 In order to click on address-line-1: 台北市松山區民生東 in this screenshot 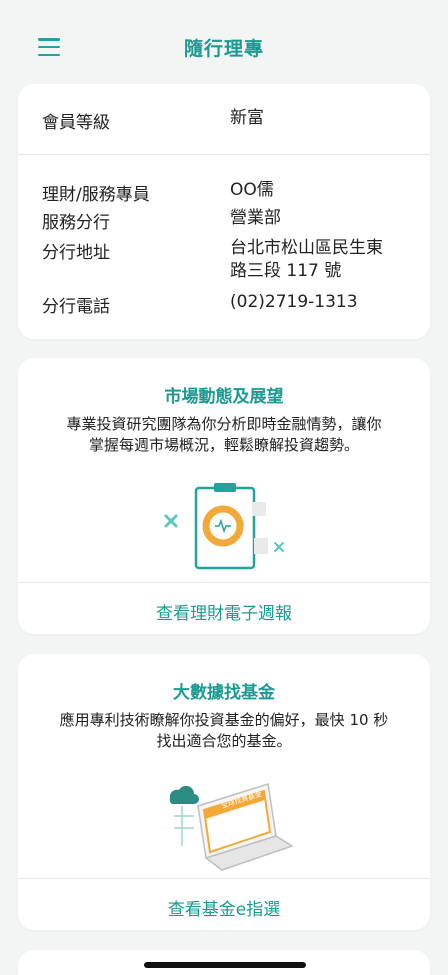, I will do `click(306, 248)`.